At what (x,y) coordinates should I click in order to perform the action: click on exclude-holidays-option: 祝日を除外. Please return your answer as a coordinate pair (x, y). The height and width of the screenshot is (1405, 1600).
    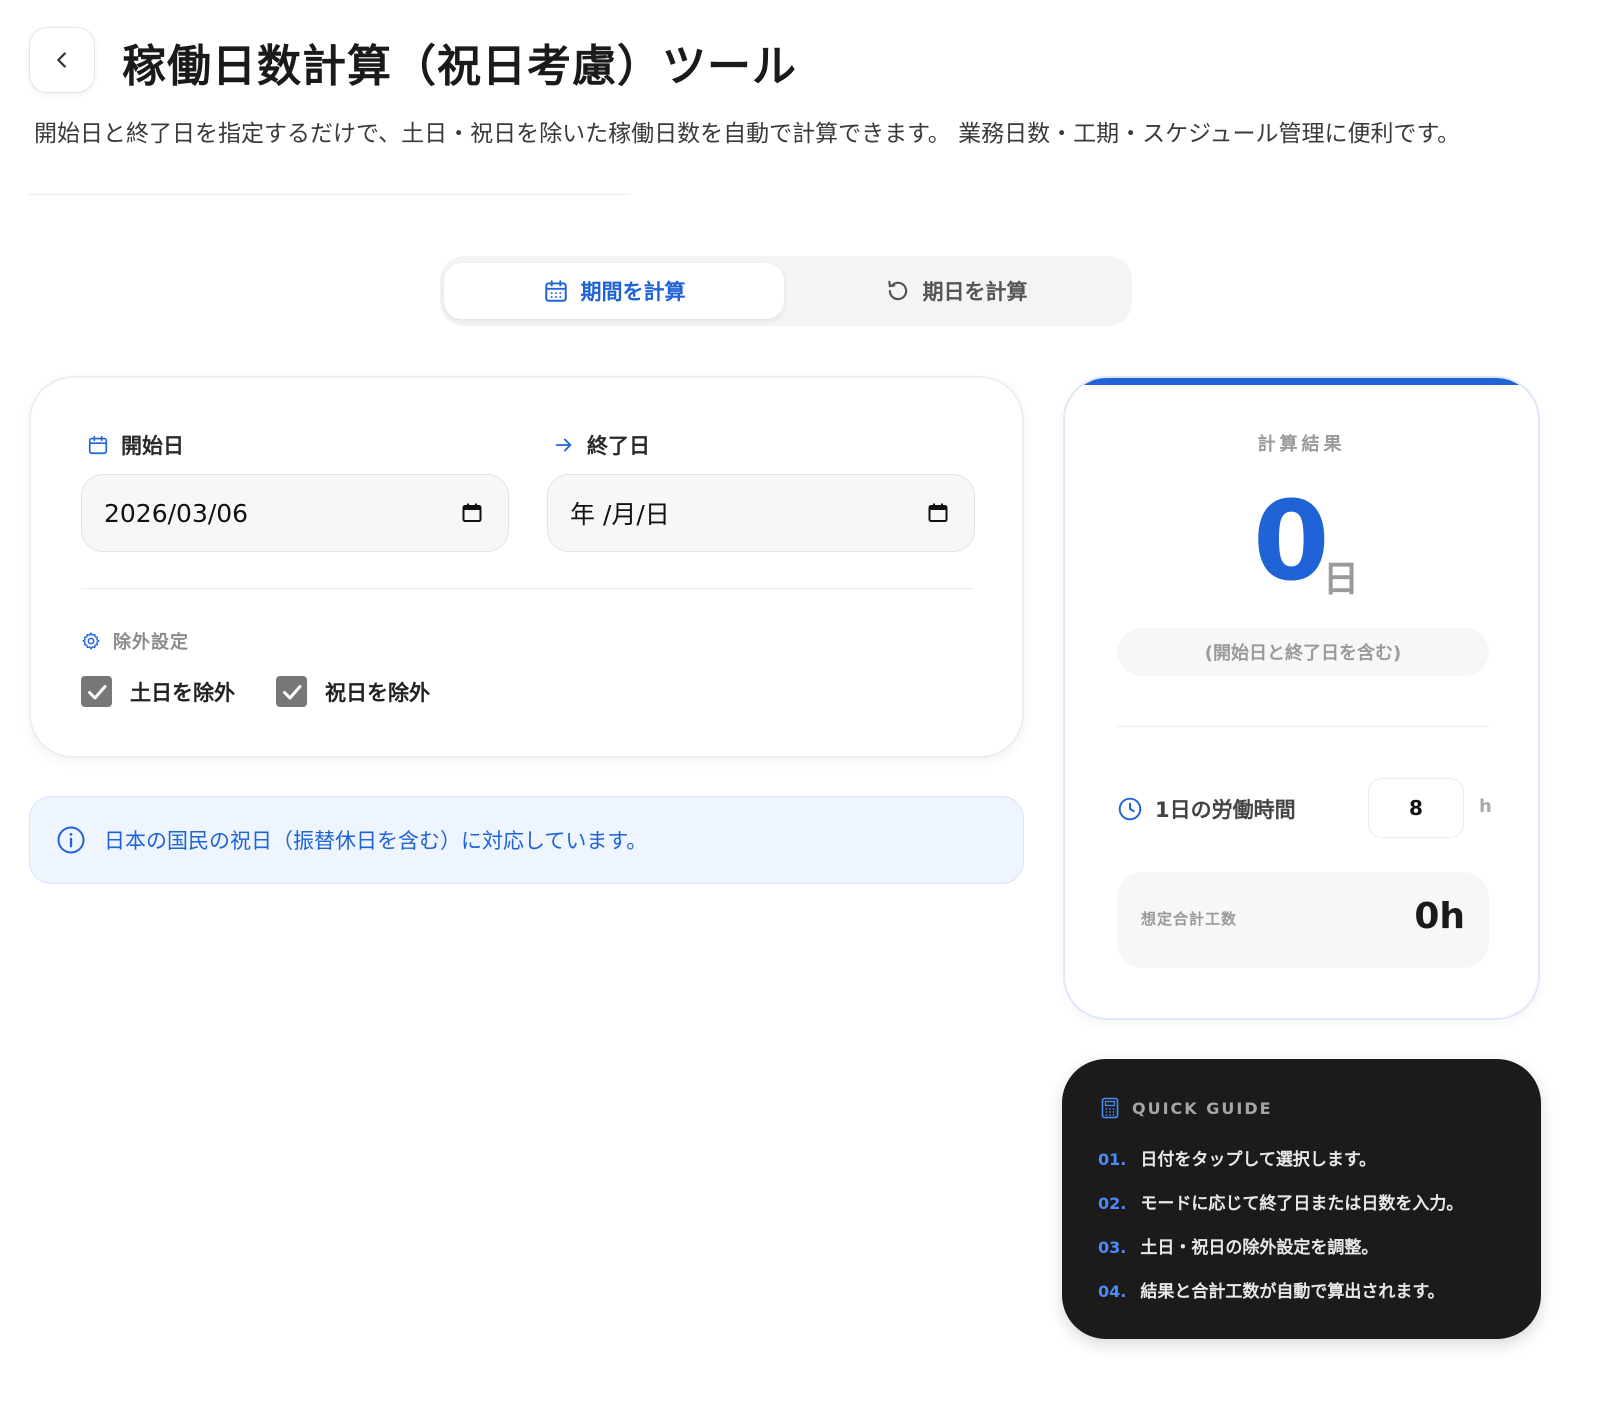
    Looking at the image, I should click on (353, 691).